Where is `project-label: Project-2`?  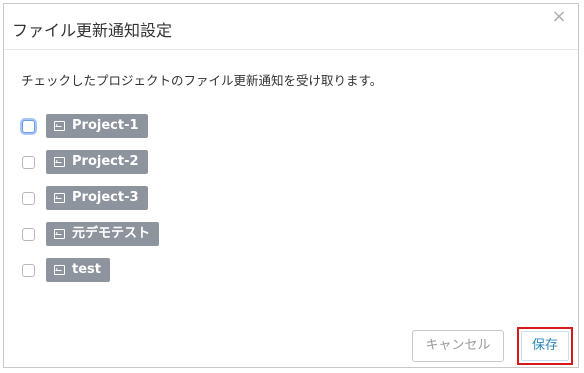 project-label: Project-2 is located at coordinates (105, 161).